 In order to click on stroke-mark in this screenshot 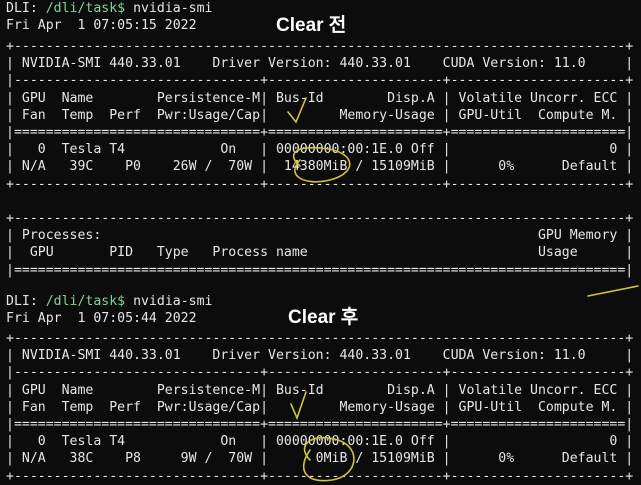, I will do `click(613, 291)`.